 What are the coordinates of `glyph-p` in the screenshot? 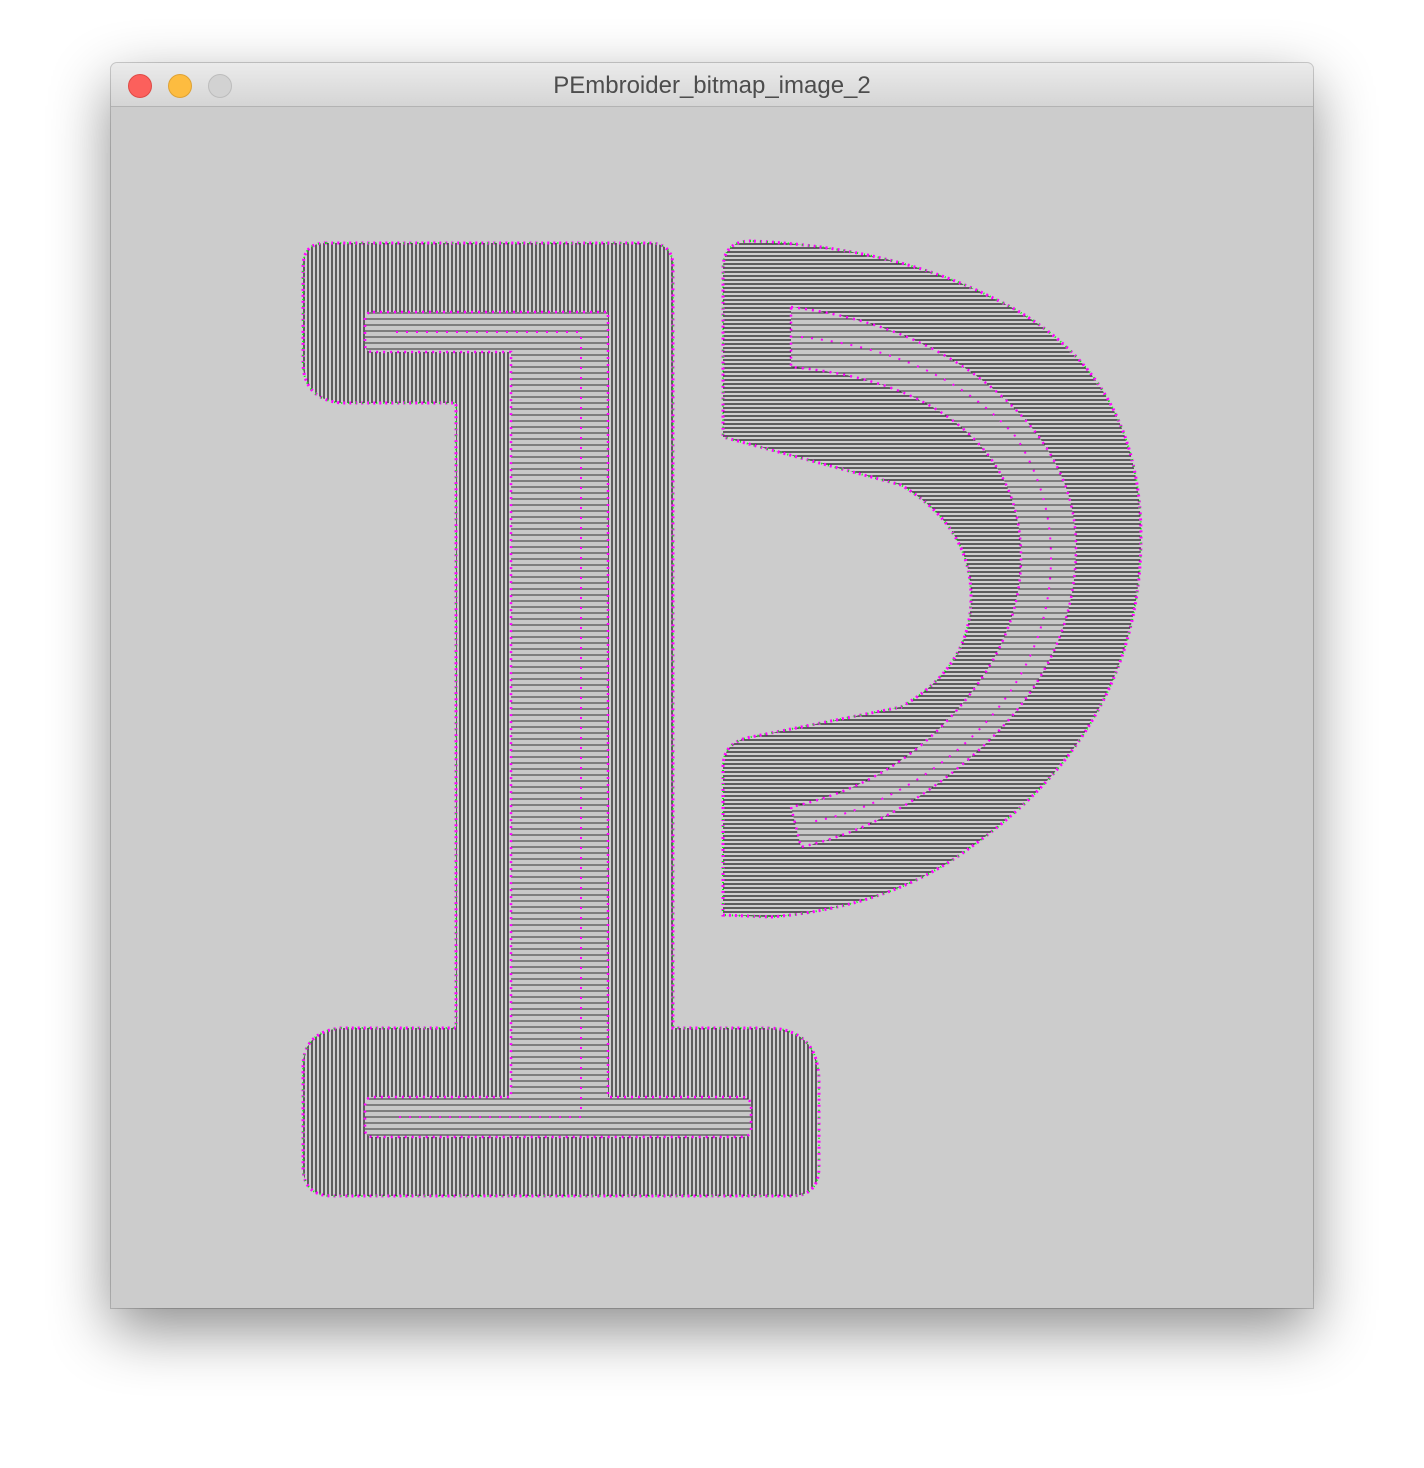 It's located at (932, 579).